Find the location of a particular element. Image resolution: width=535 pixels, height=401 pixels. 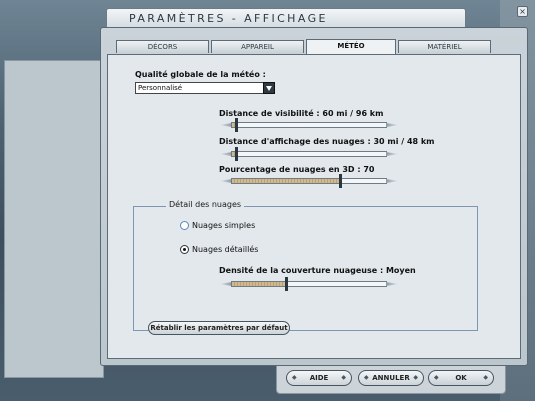

simple-clouds-label: Nuages simples is located at coordinates (223, 225).